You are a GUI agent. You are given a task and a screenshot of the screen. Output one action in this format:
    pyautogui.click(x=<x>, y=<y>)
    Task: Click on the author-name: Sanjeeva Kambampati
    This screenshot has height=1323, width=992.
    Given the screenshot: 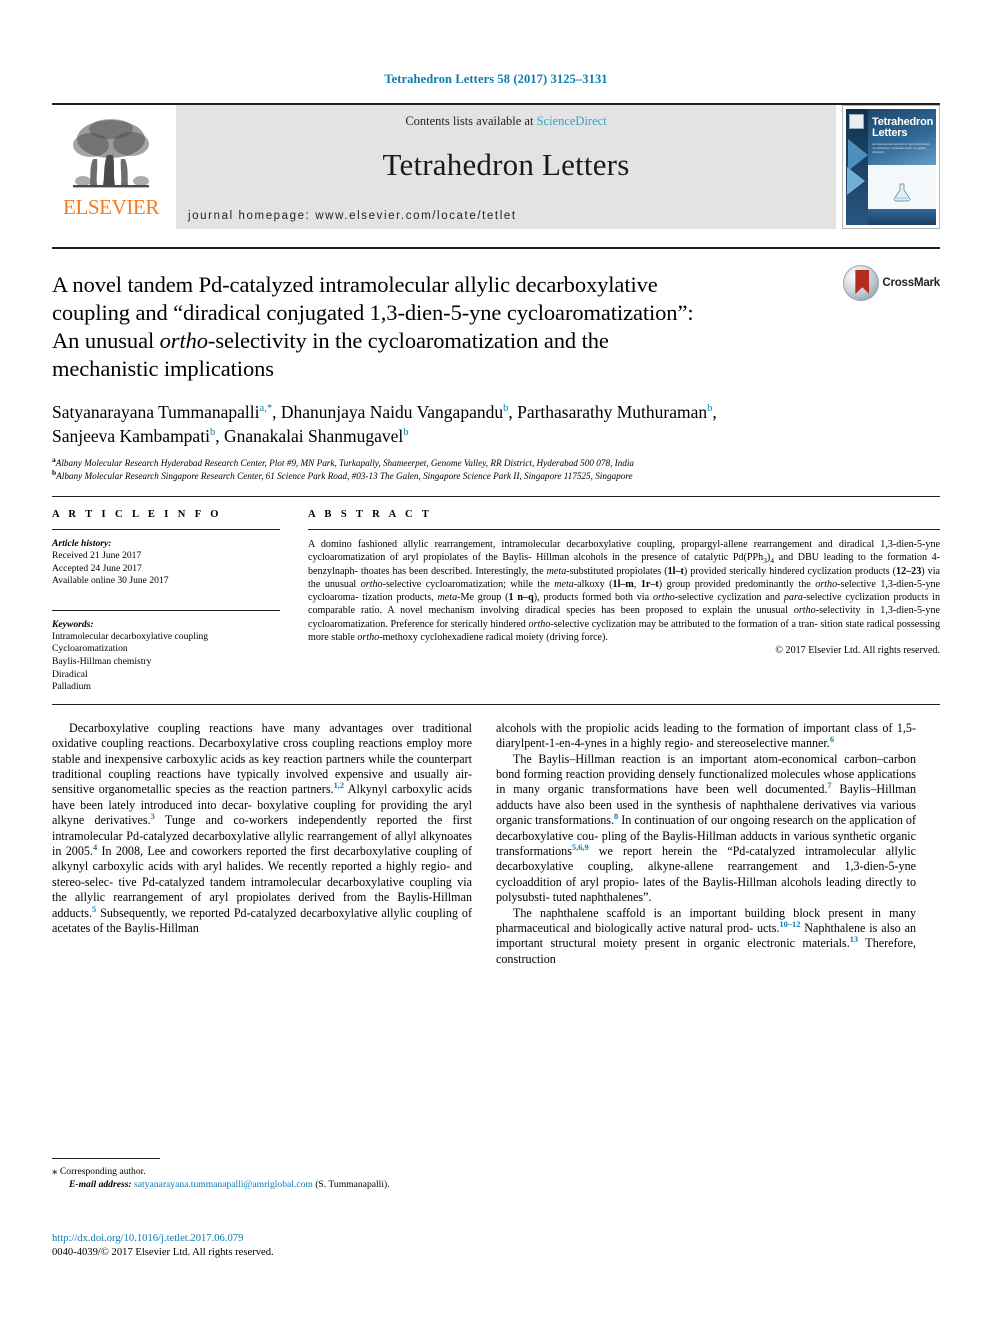 What is the action you would take?
    pyautogui.click(x=131, y=436)
    